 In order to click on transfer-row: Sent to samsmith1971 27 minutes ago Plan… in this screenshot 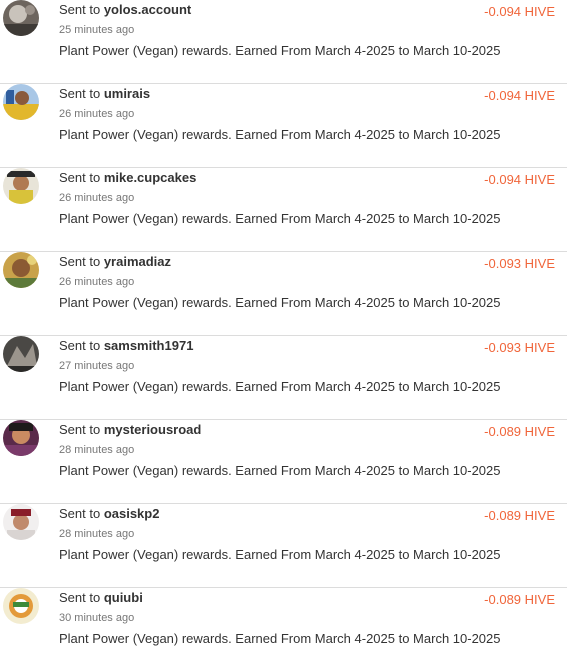, I will do `click(283, 378)`.